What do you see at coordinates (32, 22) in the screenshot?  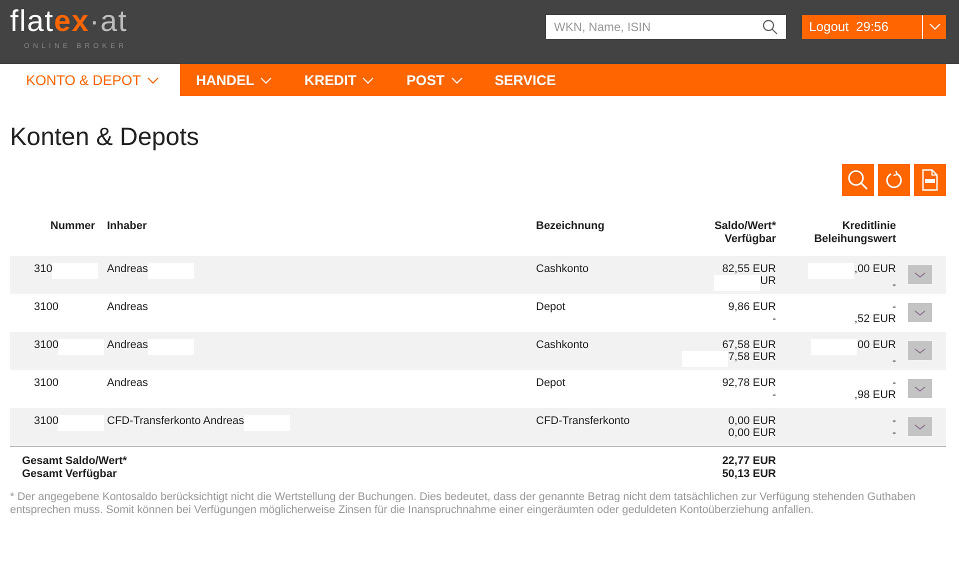 I see `logo-text: flat` at bounding box center [32, 22].